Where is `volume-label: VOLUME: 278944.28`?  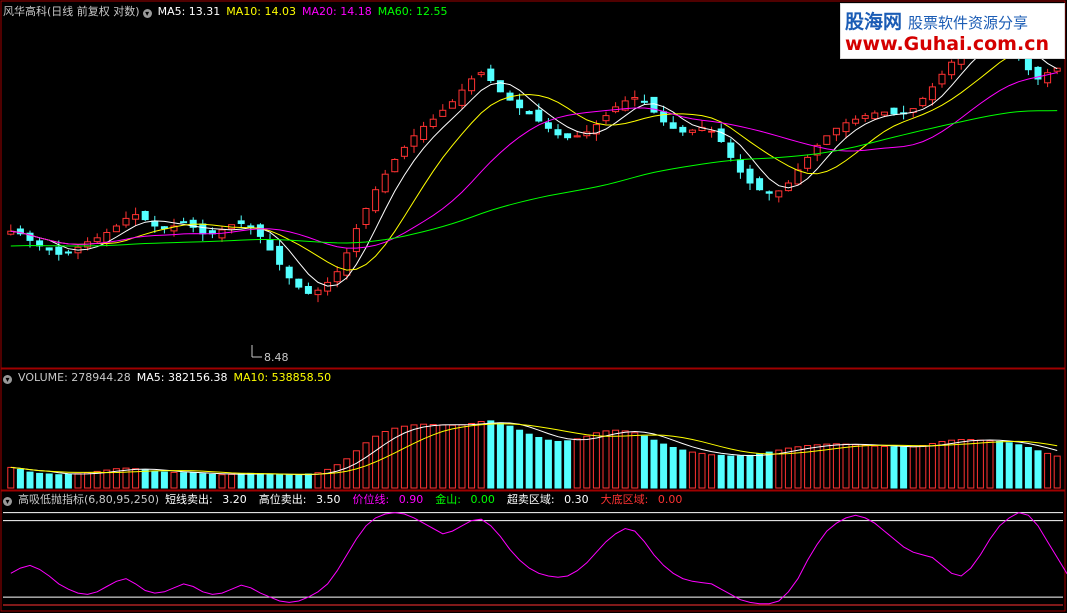 volume-label: VOLUME: 278944.28 is located at coordinates (74, 377).